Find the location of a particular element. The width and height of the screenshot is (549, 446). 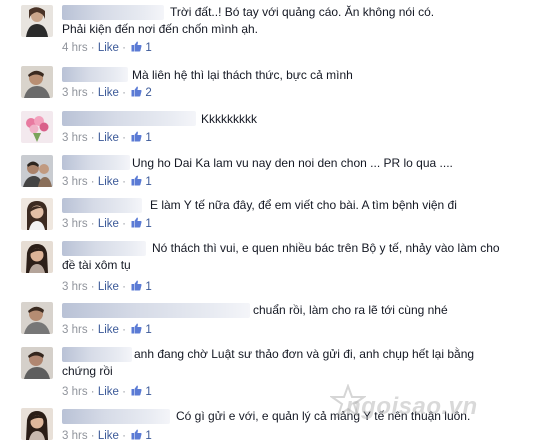

comment-text-continued: chứng rồi is located at coordinates (87, 371).